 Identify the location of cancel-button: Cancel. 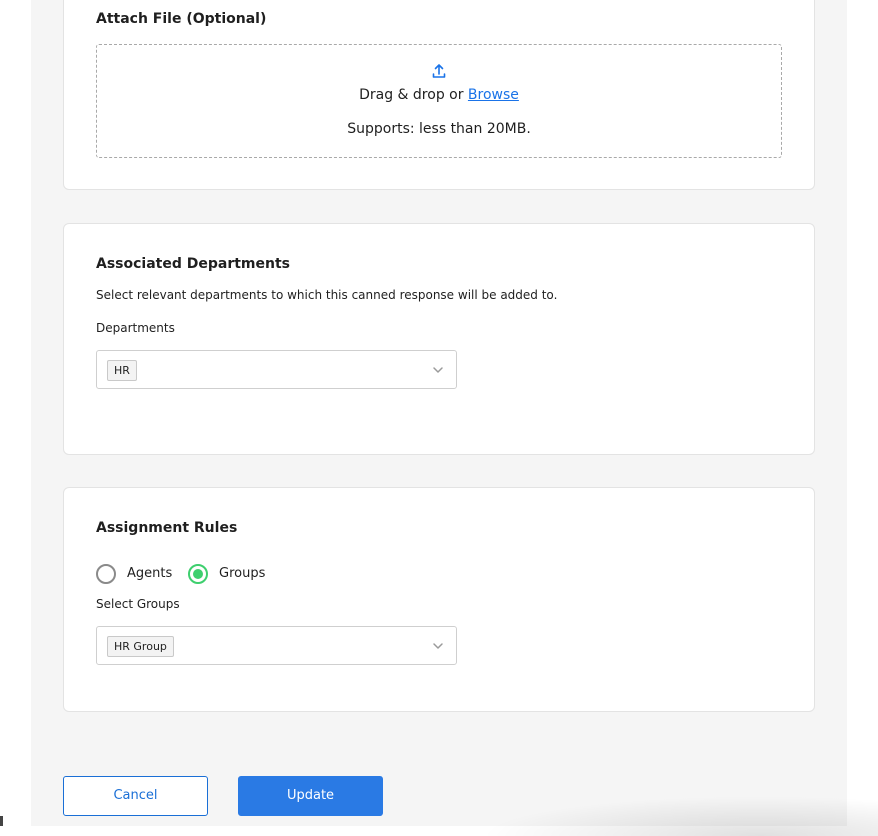
(135, 796).